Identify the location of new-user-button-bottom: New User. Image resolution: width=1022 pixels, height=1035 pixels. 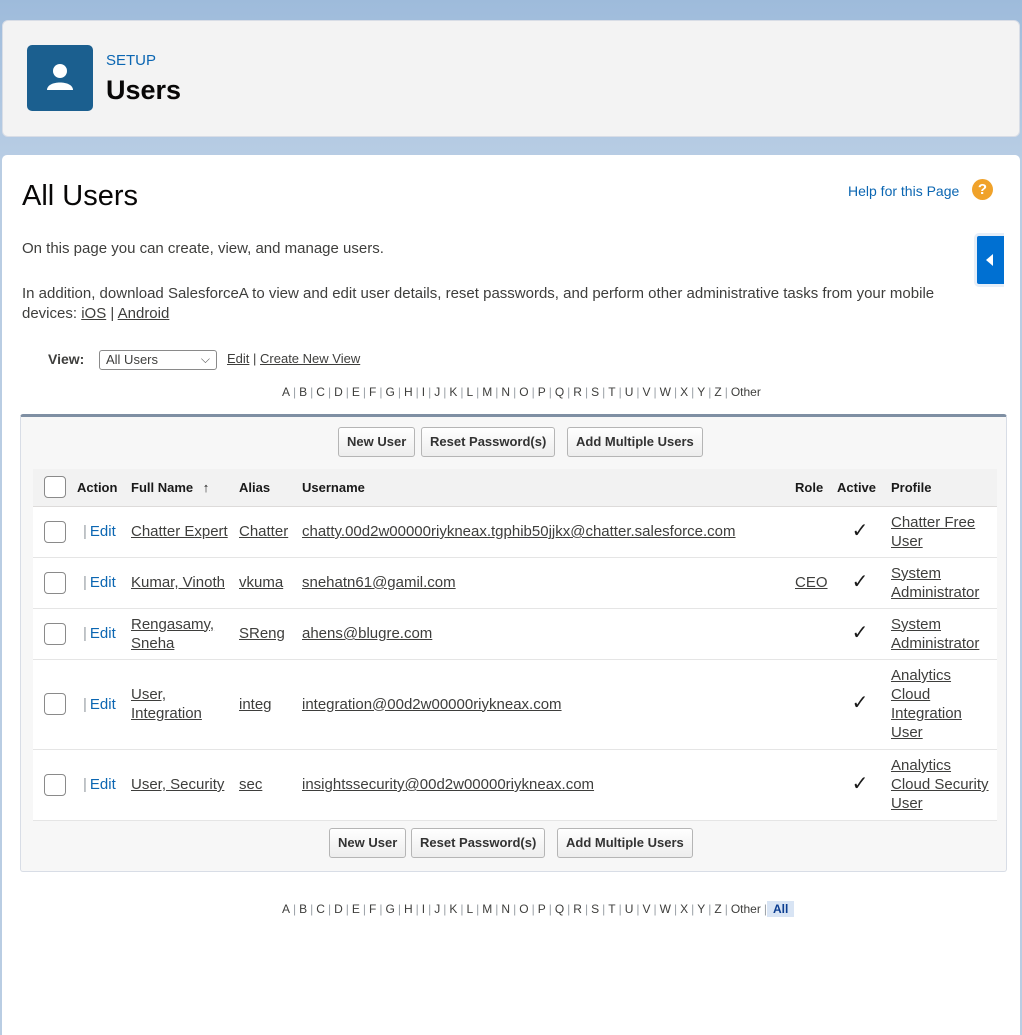
(368, 843).